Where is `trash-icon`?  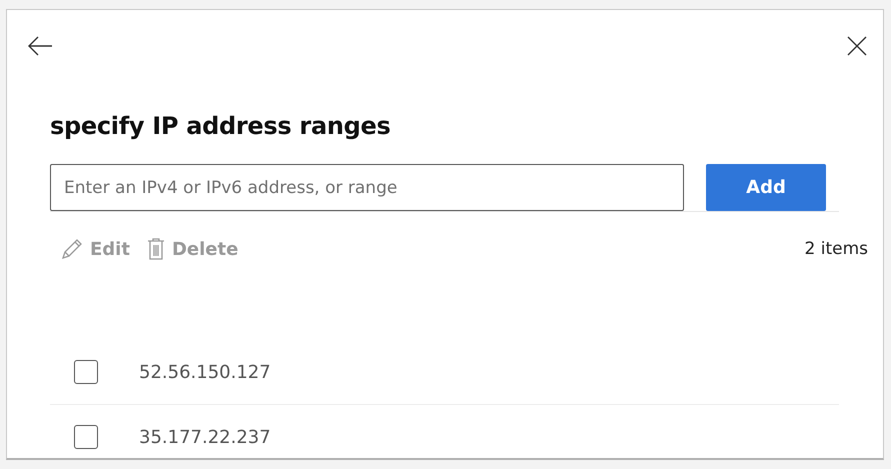 trash-icon is located at coordinates (156, 249).